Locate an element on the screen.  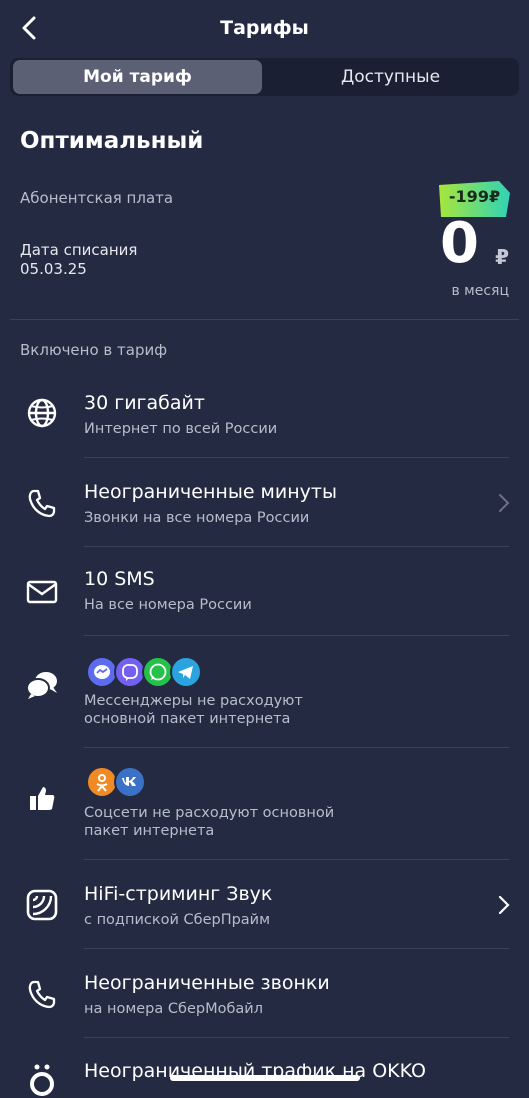
divider is located at coordinates (264, 319).